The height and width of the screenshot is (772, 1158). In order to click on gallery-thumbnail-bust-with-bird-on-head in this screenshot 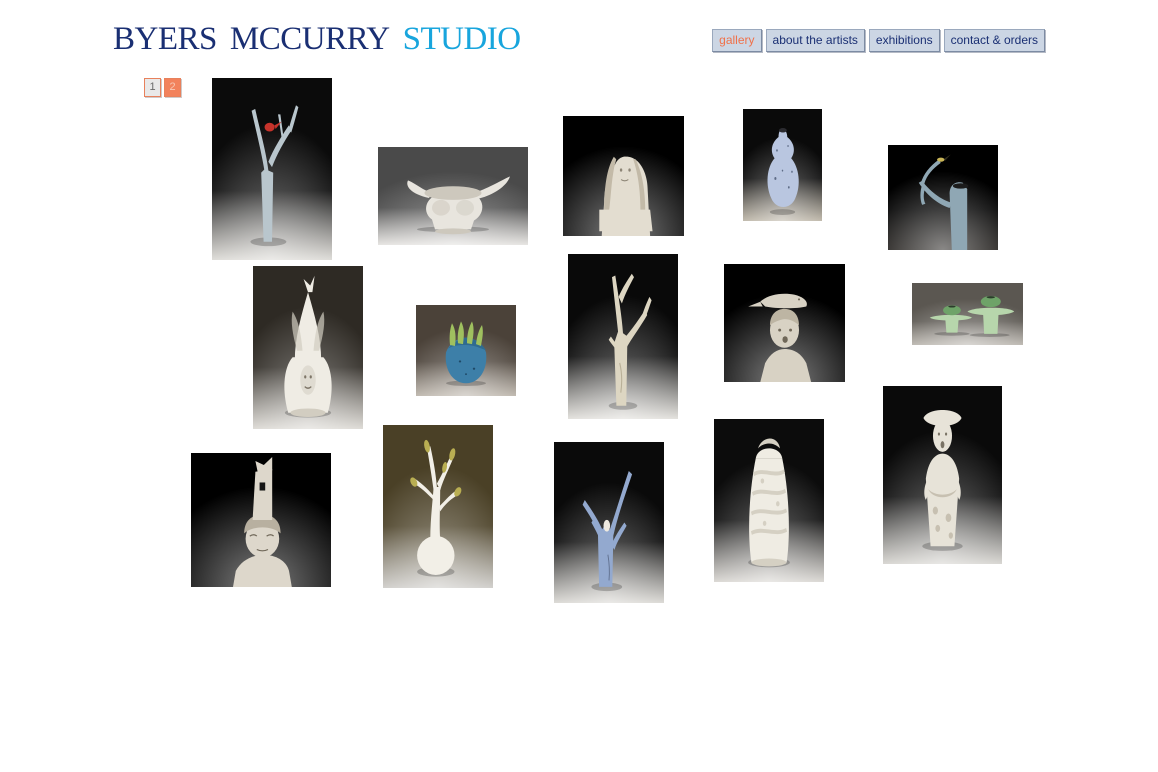, I will do `click(784, 323)`.